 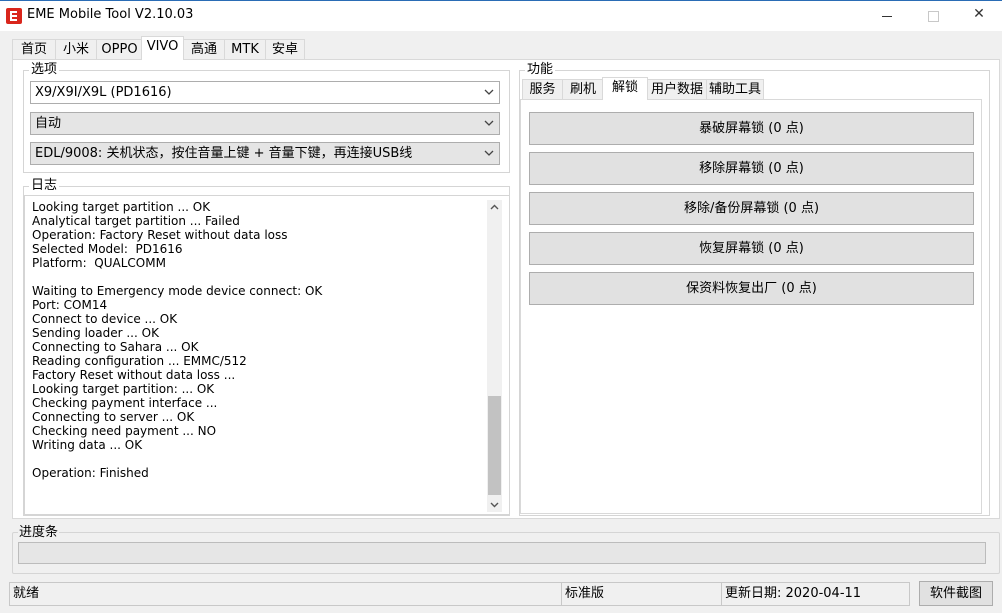 I want to click on log-scrollbar, so click(x=494, y=356).